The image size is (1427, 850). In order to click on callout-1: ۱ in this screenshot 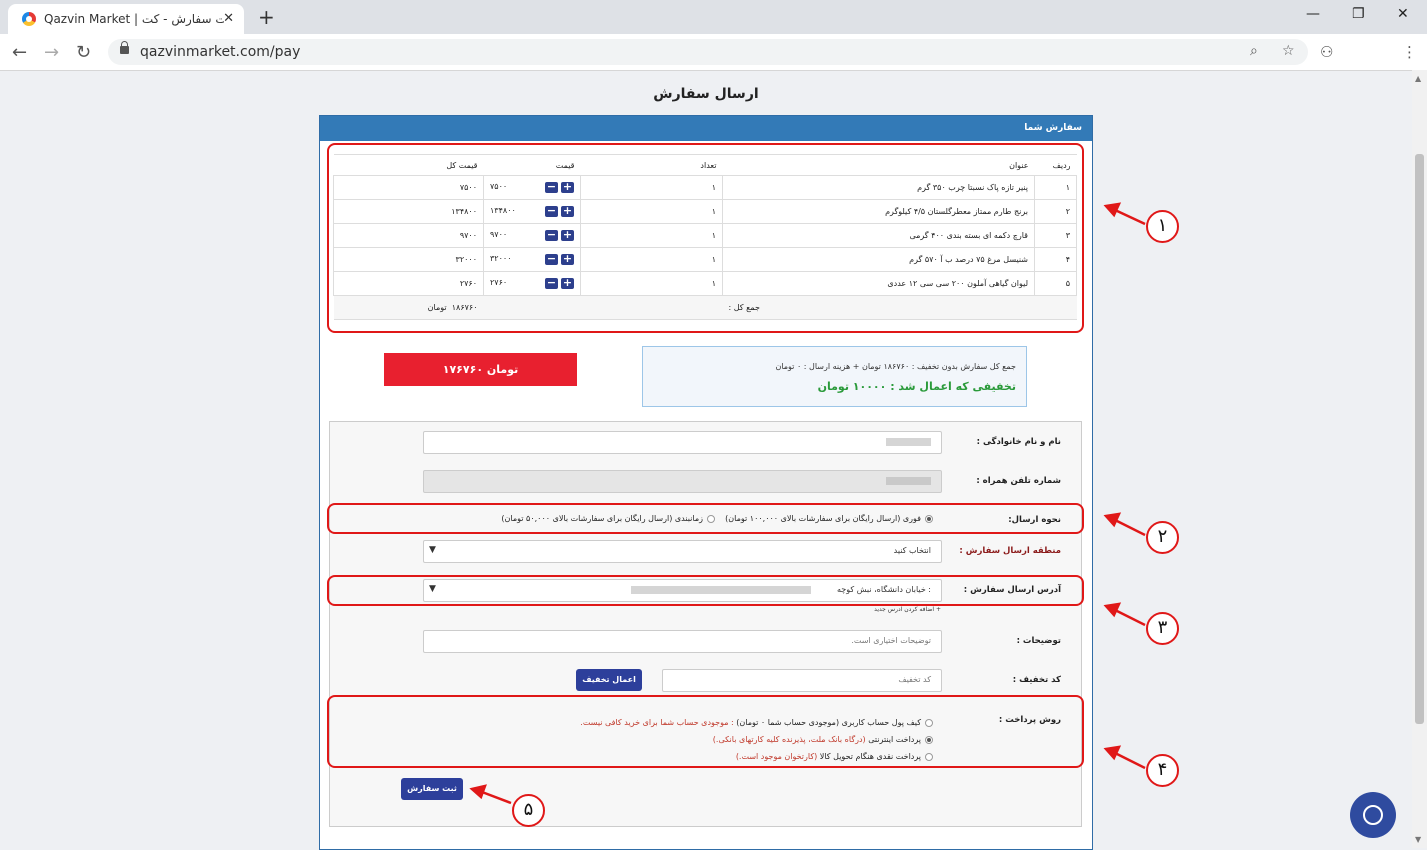, I will do `click(1162, 226)`.